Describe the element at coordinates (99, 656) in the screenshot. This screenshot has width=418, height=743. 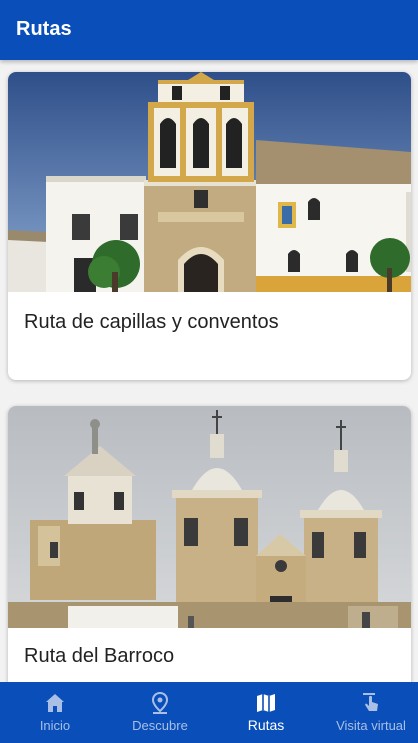
I see `route-title: Ruta del Barroco` at that location.